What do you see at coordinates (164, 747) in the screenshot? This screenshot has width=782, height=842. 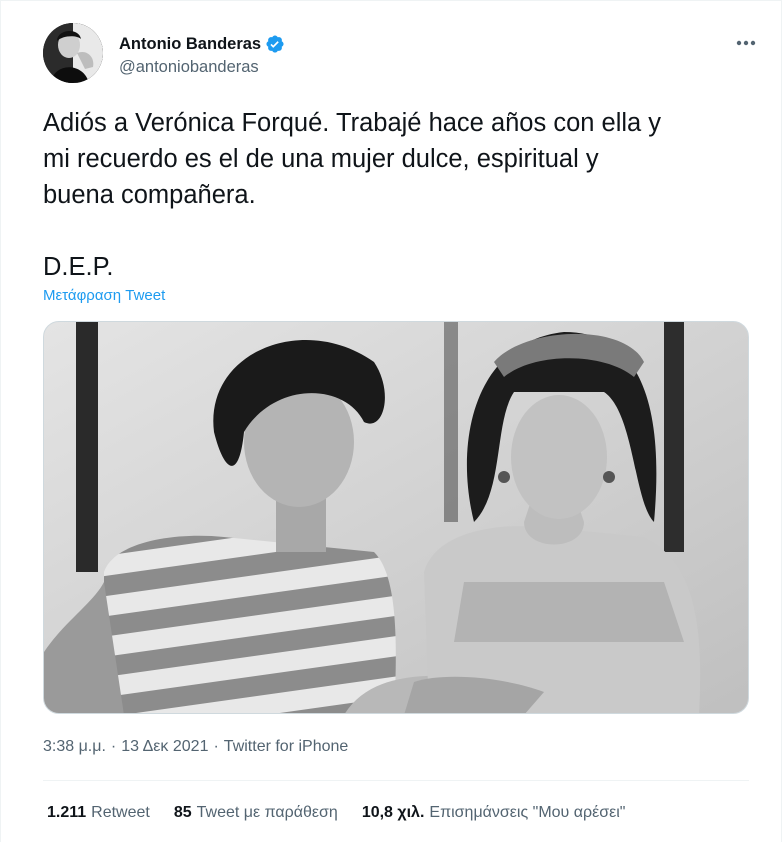 I see `tweet-date: 13 Δεκ 2021` at bounding box center [164, 747].